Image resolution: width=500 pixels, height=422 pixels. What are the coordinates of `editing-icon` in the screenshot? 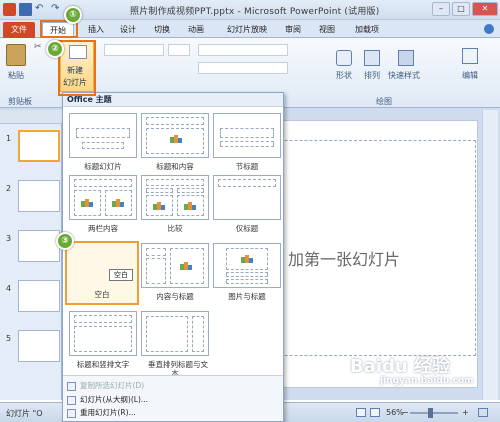 It's located at (470, 56).